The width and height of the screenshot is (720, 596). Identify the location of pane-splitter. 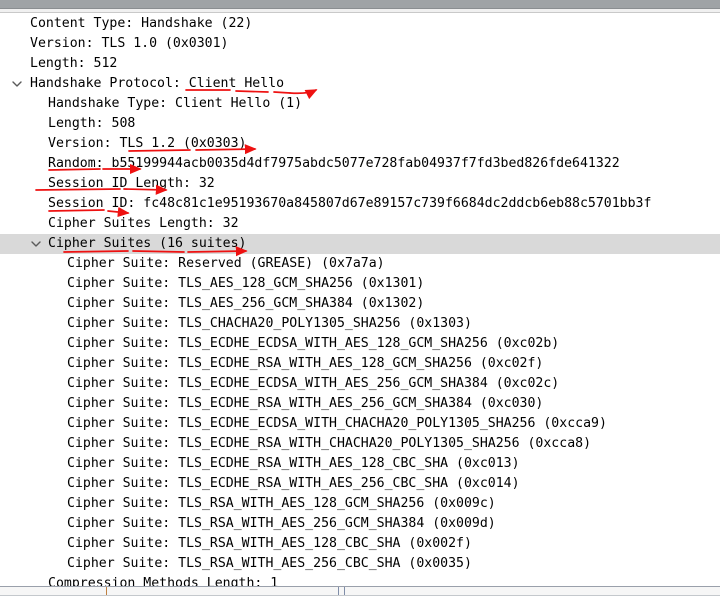
(360, 4).